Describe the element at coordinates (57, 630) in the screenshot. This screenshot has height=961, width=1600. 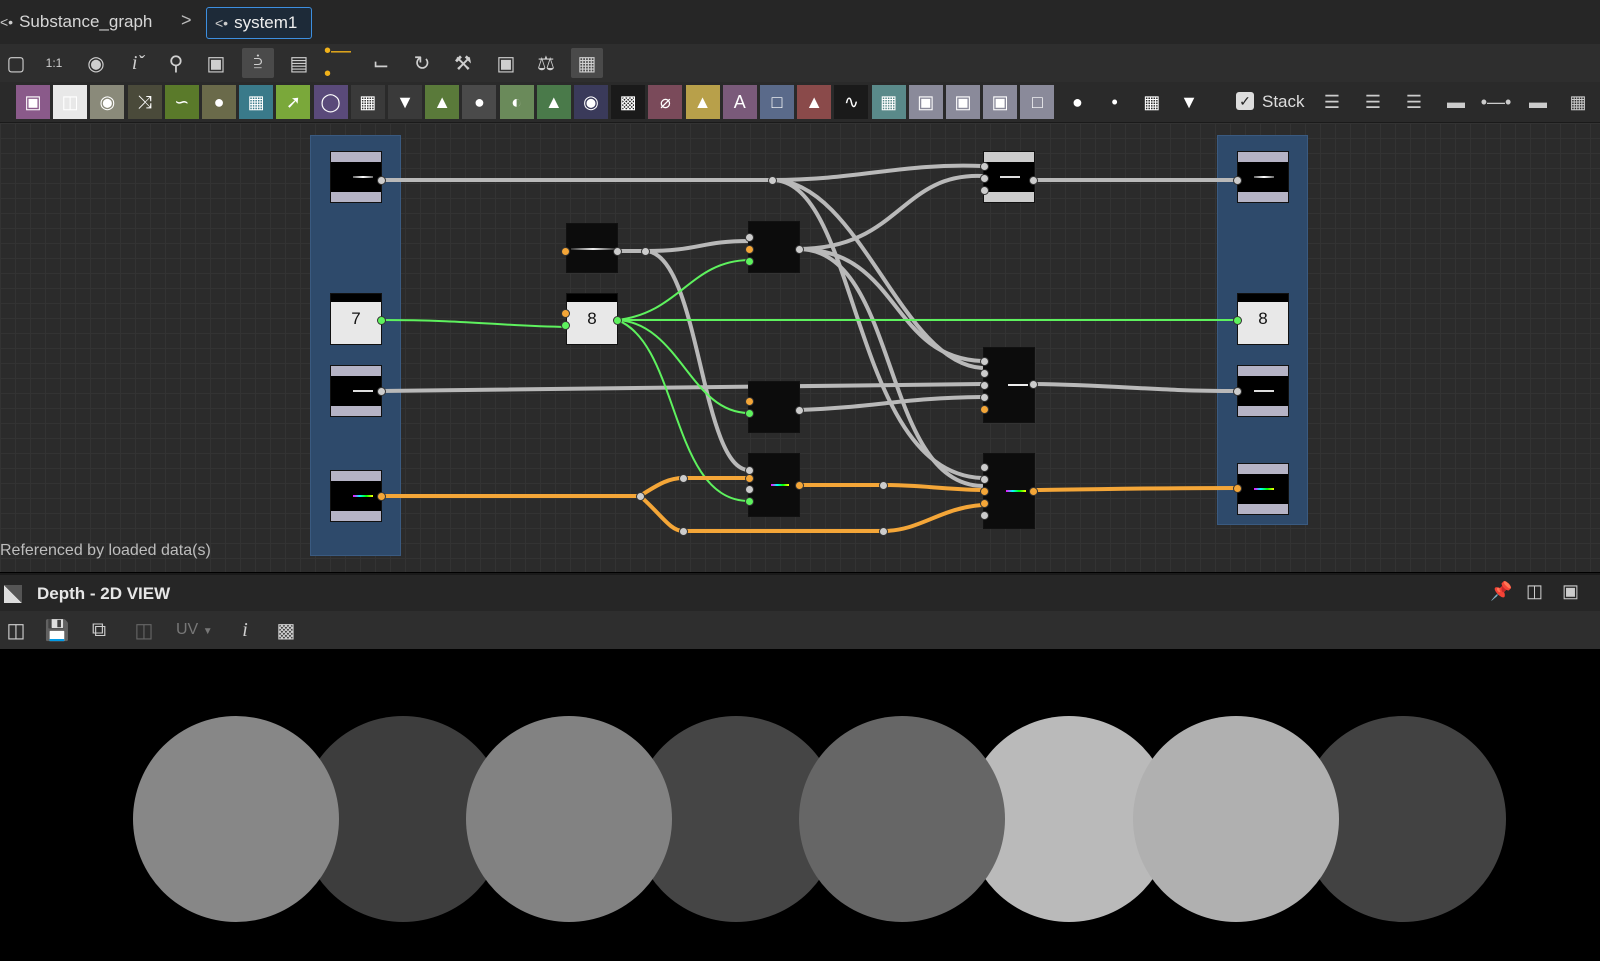
I see `save-icon: 💾` at that location.